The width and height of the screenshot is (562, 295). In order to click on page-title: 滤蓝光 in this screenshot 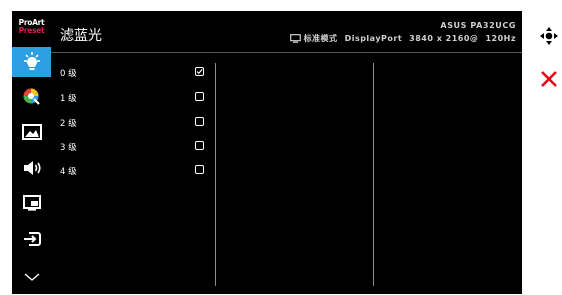, I will do `click(81, 36)`.